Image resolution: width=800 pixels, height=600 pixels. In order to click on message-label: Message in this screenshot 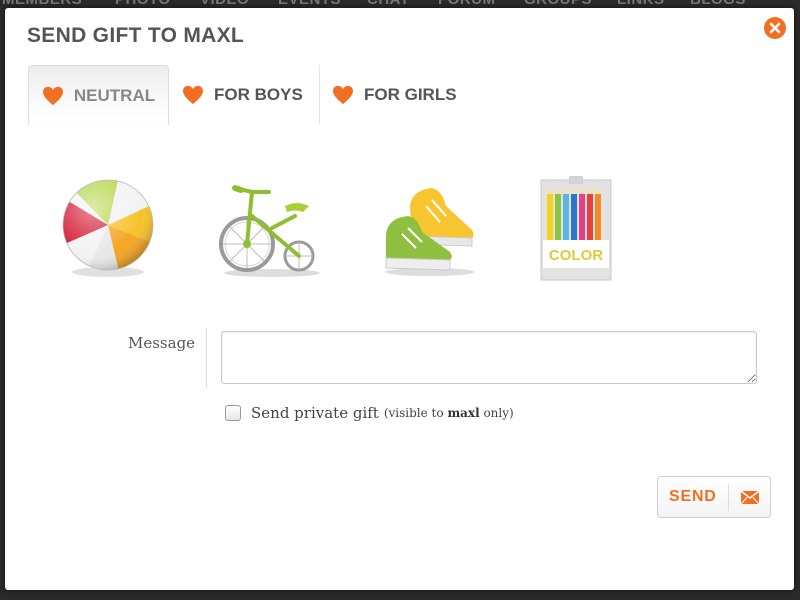, I will do `click(162, 343)`.